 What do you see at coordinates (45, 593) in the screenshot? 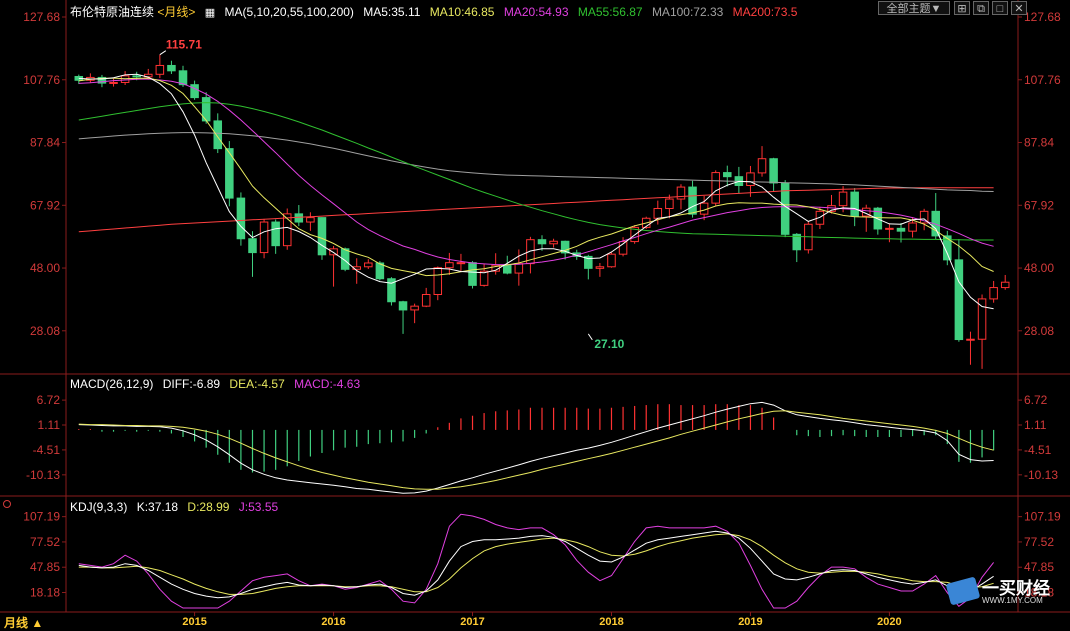
I see `y-tick-label-left: 18.18` at bounding box center [45, 593].